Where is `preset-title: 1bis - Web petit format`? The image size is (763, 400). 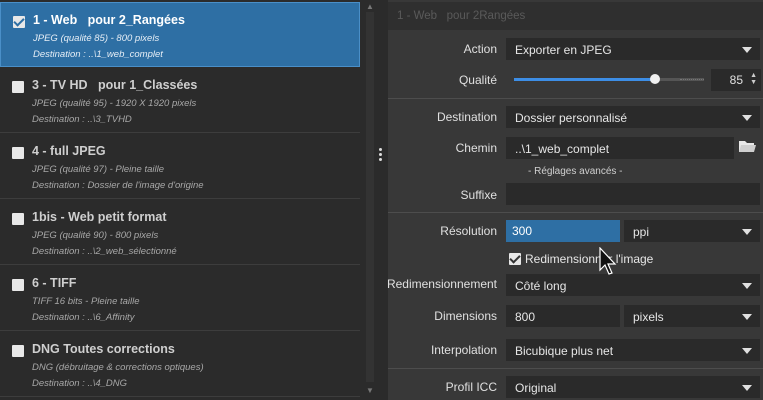
preset-title: 1bis - Web petit format is located at coordinates (99, 217).